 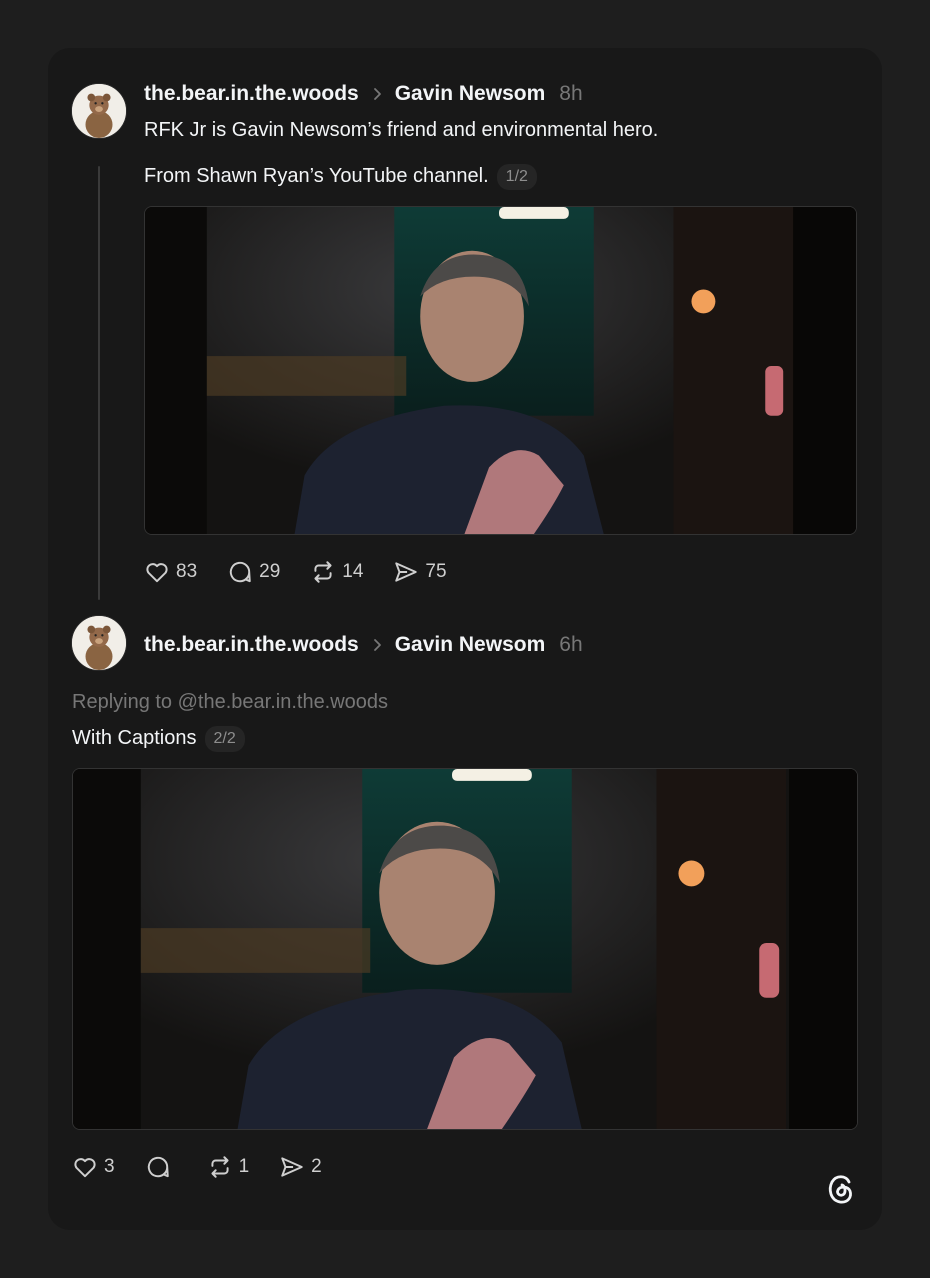 What do you see at coordinates (436, 571) in the screenshot?
I see `share-count: 75` at bounding box center [436, 571].